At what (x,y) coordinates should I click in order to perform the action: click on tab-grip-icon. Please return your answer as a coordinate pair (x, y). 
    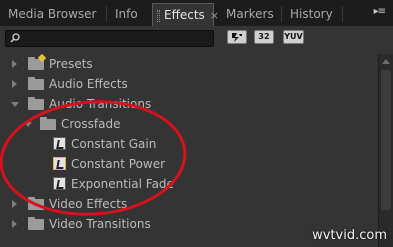
    Looking at the image, I should click on (158, 15).